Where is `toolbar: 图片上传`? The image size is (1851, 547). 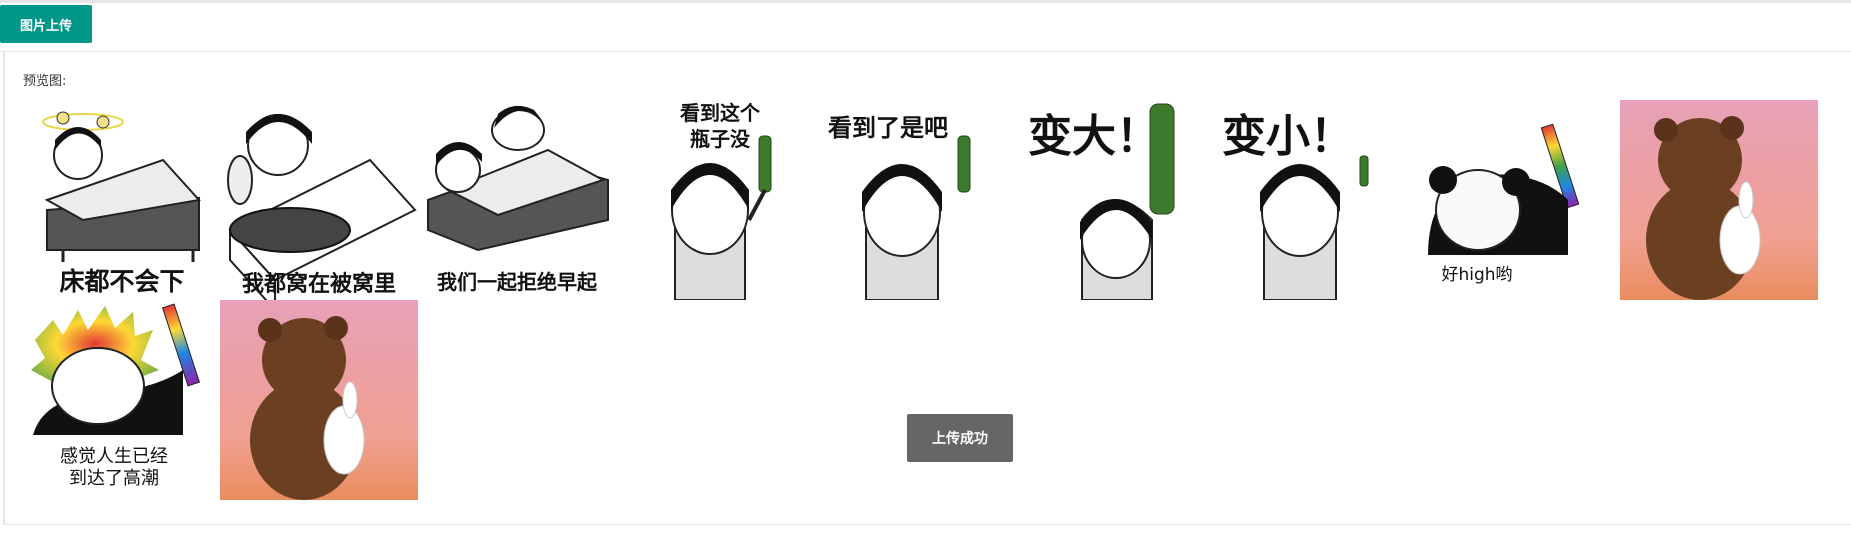
toolbar: 图片上传 is located at coordinates (925, 27).